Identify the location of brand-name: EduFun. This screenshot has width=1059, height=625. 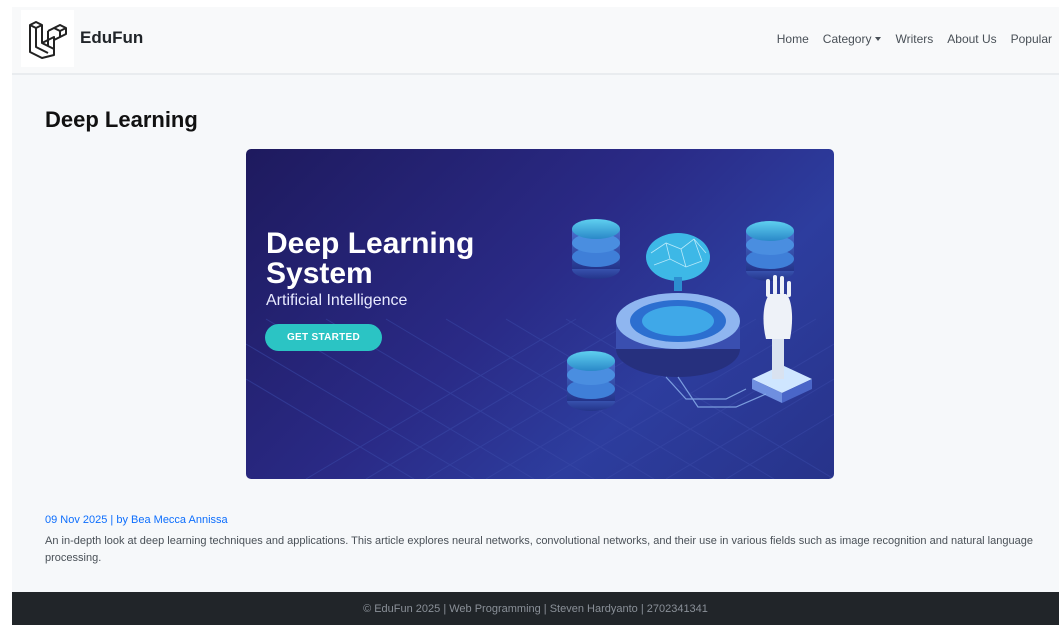
(111, 38).